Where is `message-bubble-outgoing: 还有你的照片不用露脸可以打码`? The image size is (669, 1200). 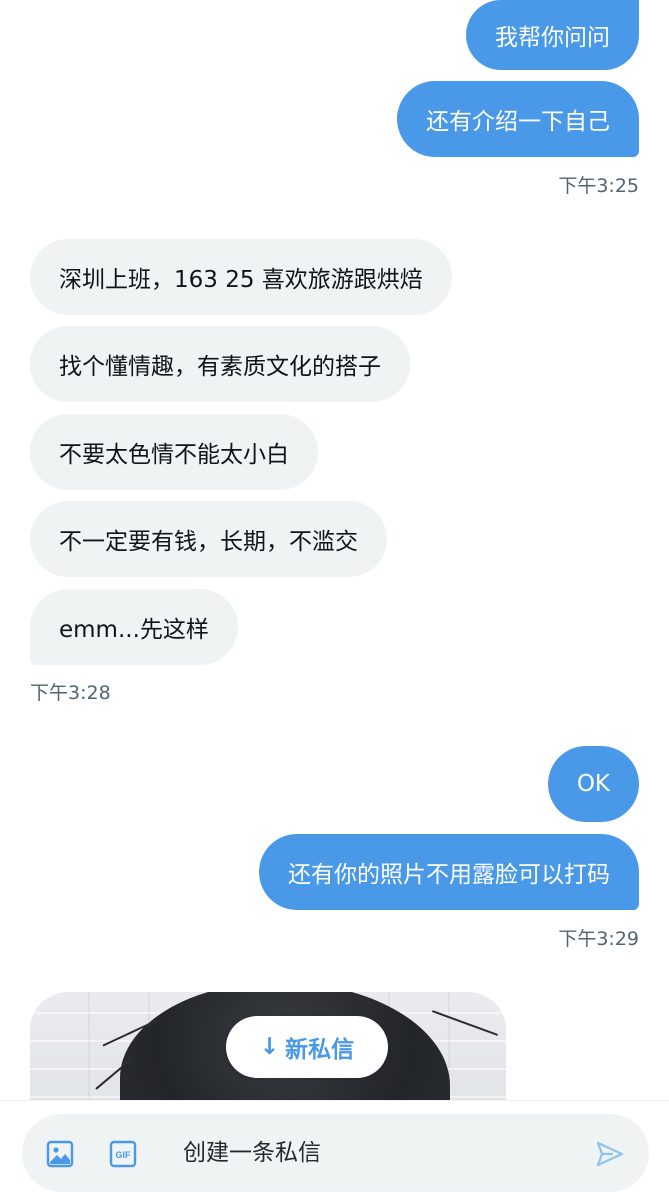
message-bubble-outgoing: 还有你的照片不用露脸可以打码 is located at coordinates (449, 872).